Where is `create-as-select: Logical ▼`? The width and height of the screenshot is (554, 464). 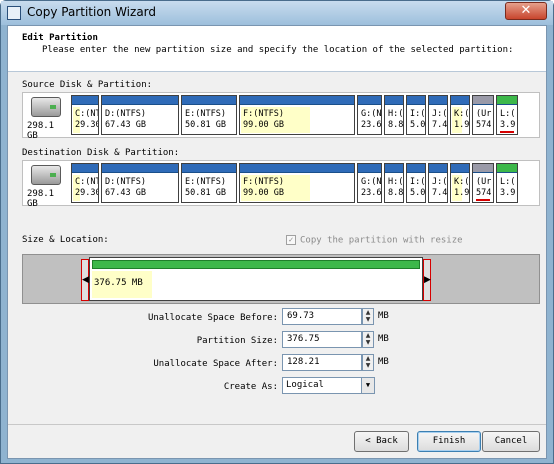 create-as-select: Logical ▼ is located at coordinates (328, 385).